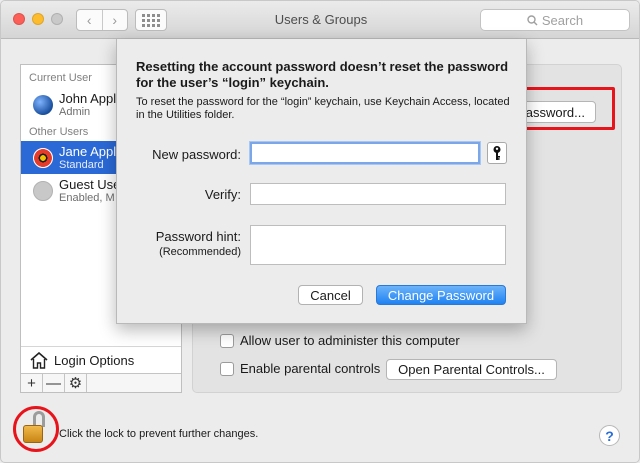 The width and height of the screenshot is (640, 463). Describe the element at coordinates (81, 165) in the screenshot. I see `user-role: Standard` at that location.